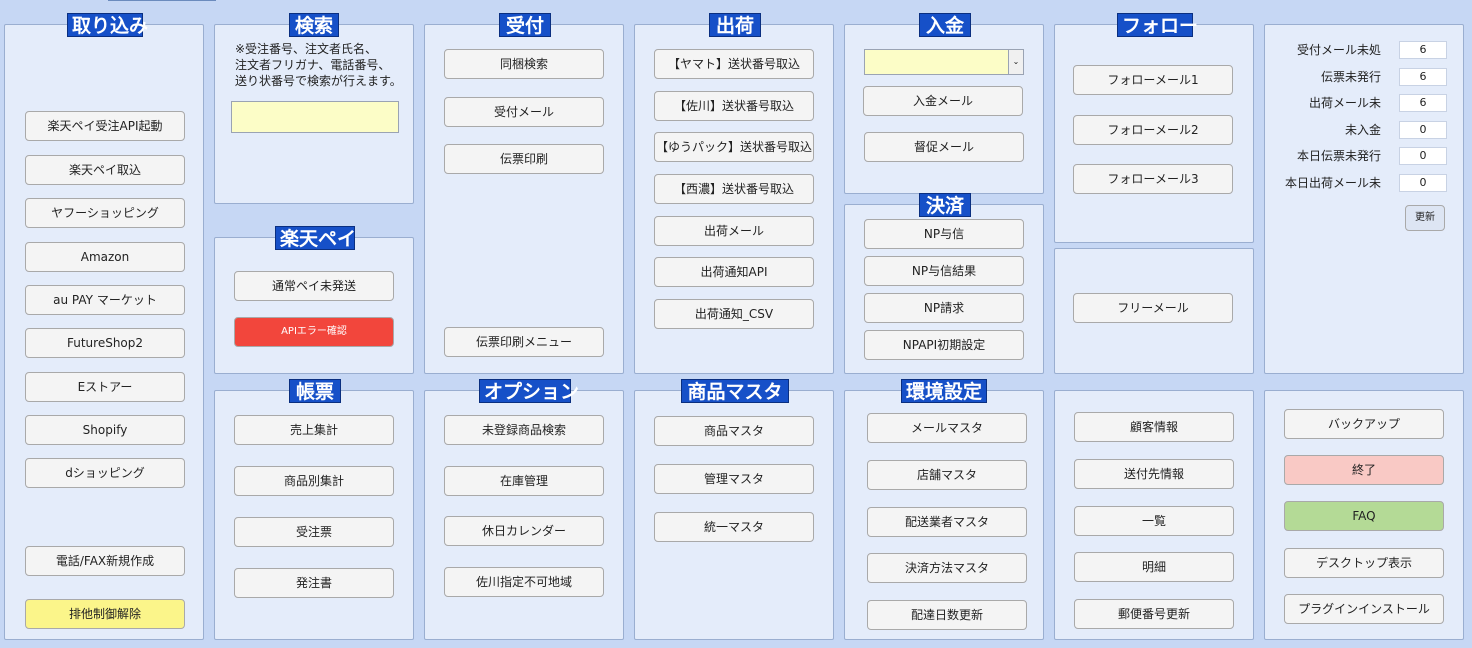 The width and height of the screenshot is (1472, 648). I want to click on rakuten-pay-api-launch-button: 楽天ペイ受注API起動, so click(105, 126).